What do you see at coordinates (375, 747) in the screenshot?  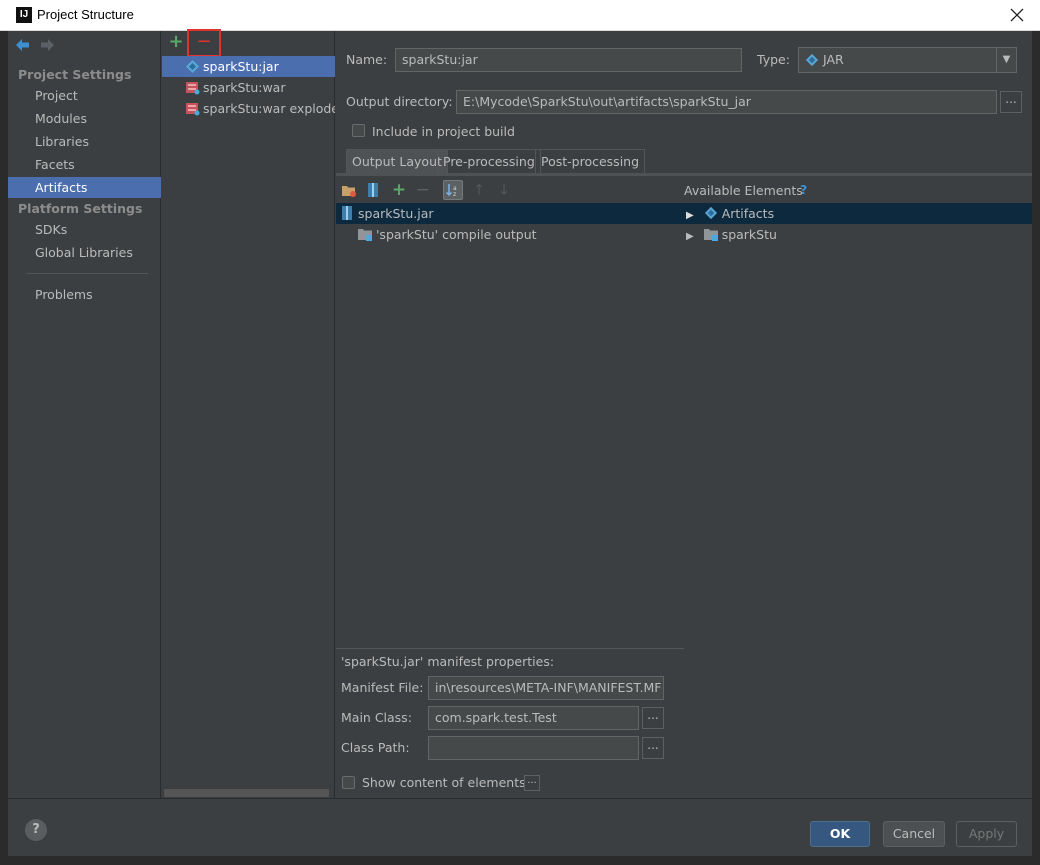 I see `class-path-label: Class Path:` at bounding box center [375, 747].